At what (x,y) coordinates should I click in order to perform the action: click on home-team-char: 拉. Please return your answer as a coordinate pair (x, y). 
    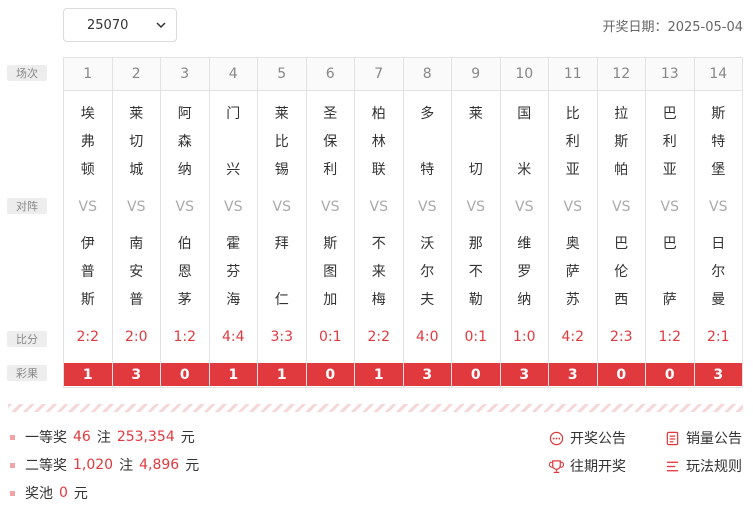
    Looking at the image, I should click on (621, 114).